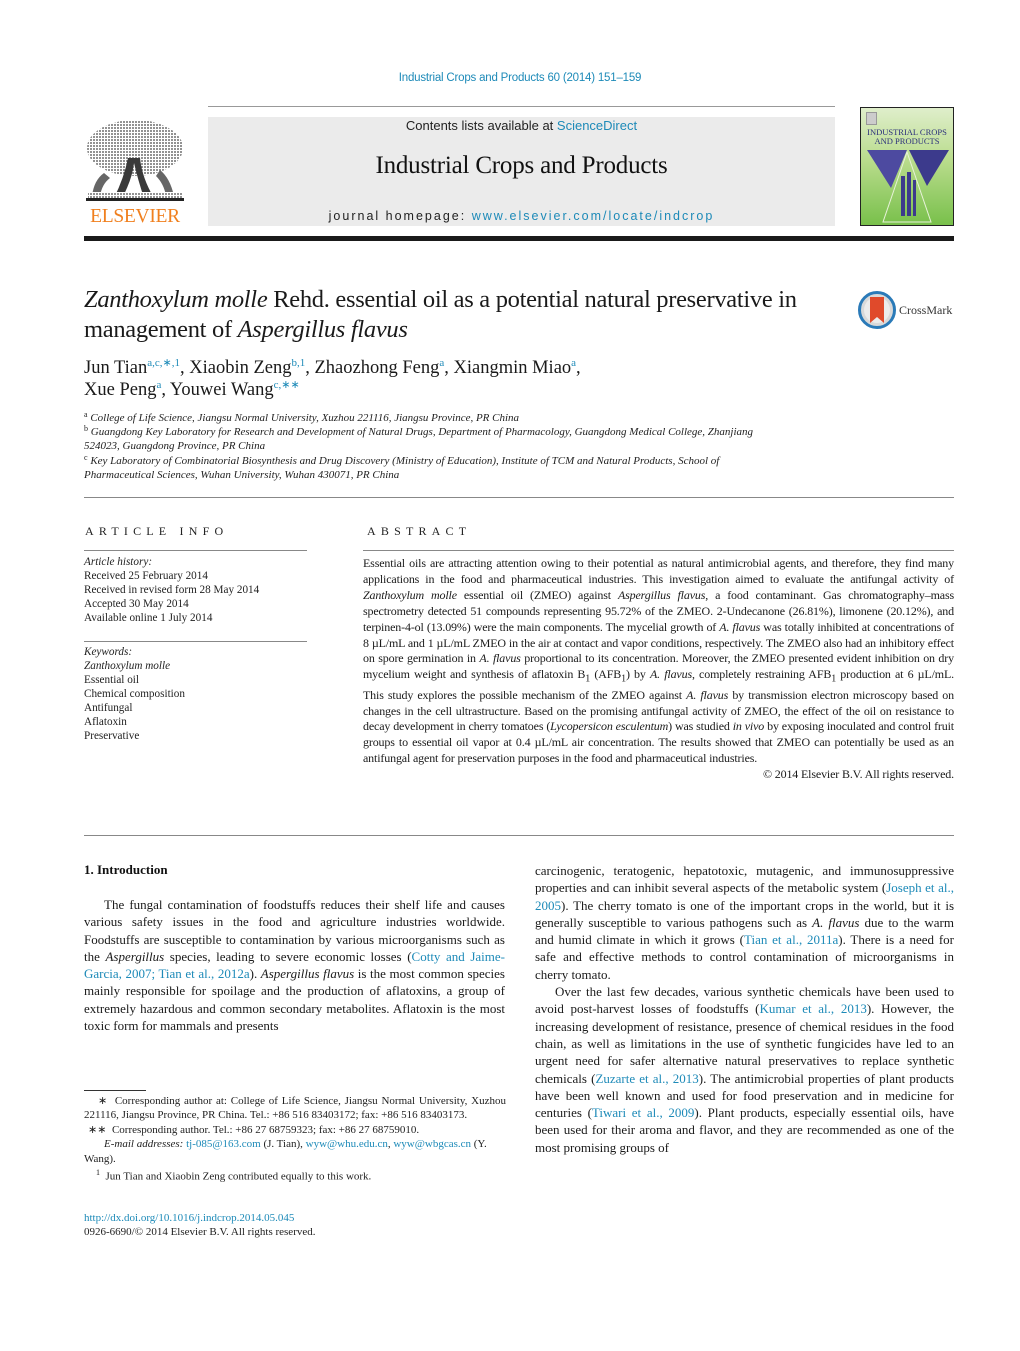 The image size is (1020, 1351). What do you see at coordinates (347, 1144) in the screenshot?
I see `email-link: wyw@whu.edu.cn` at bounding box center [347, 1144].